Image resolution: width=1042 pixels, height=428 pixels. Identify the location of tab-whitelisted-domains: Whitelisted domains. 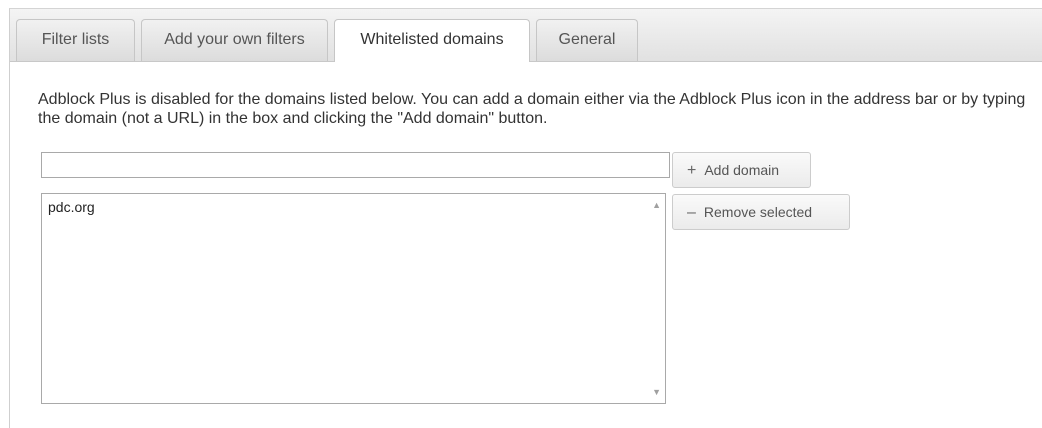
(432, 41).